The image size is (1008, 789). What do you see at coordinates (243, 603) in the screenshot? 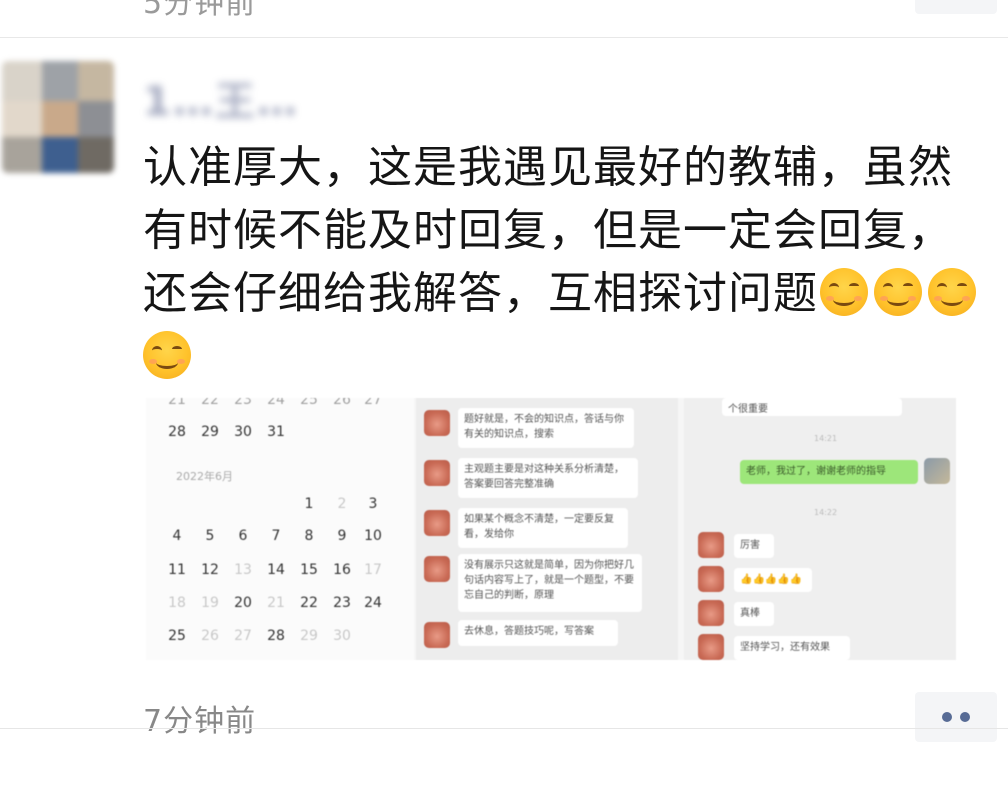
I see `calendar-day: 20` at bounding box center [243, 603].